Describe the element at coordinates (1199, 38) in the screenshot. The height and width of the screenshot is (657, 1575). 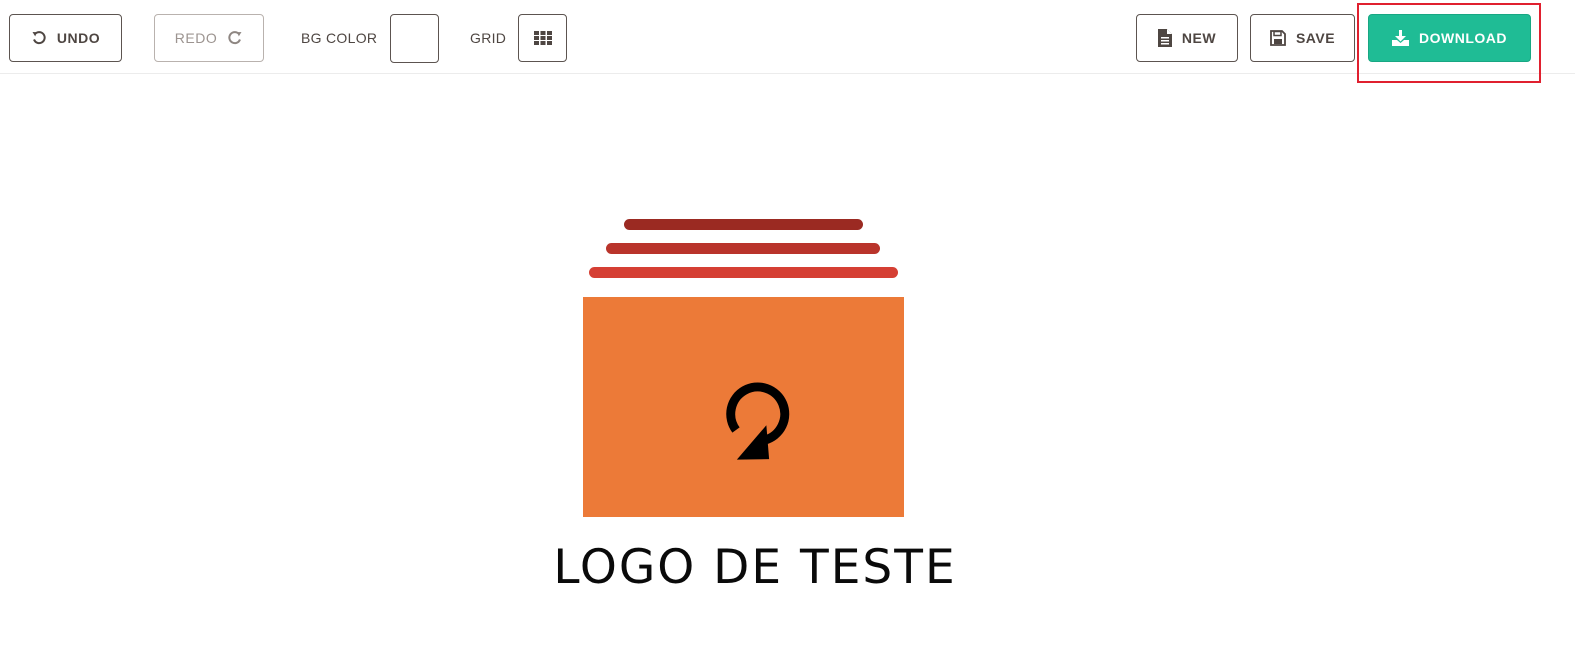
I see `new-label: NEW` at that location.